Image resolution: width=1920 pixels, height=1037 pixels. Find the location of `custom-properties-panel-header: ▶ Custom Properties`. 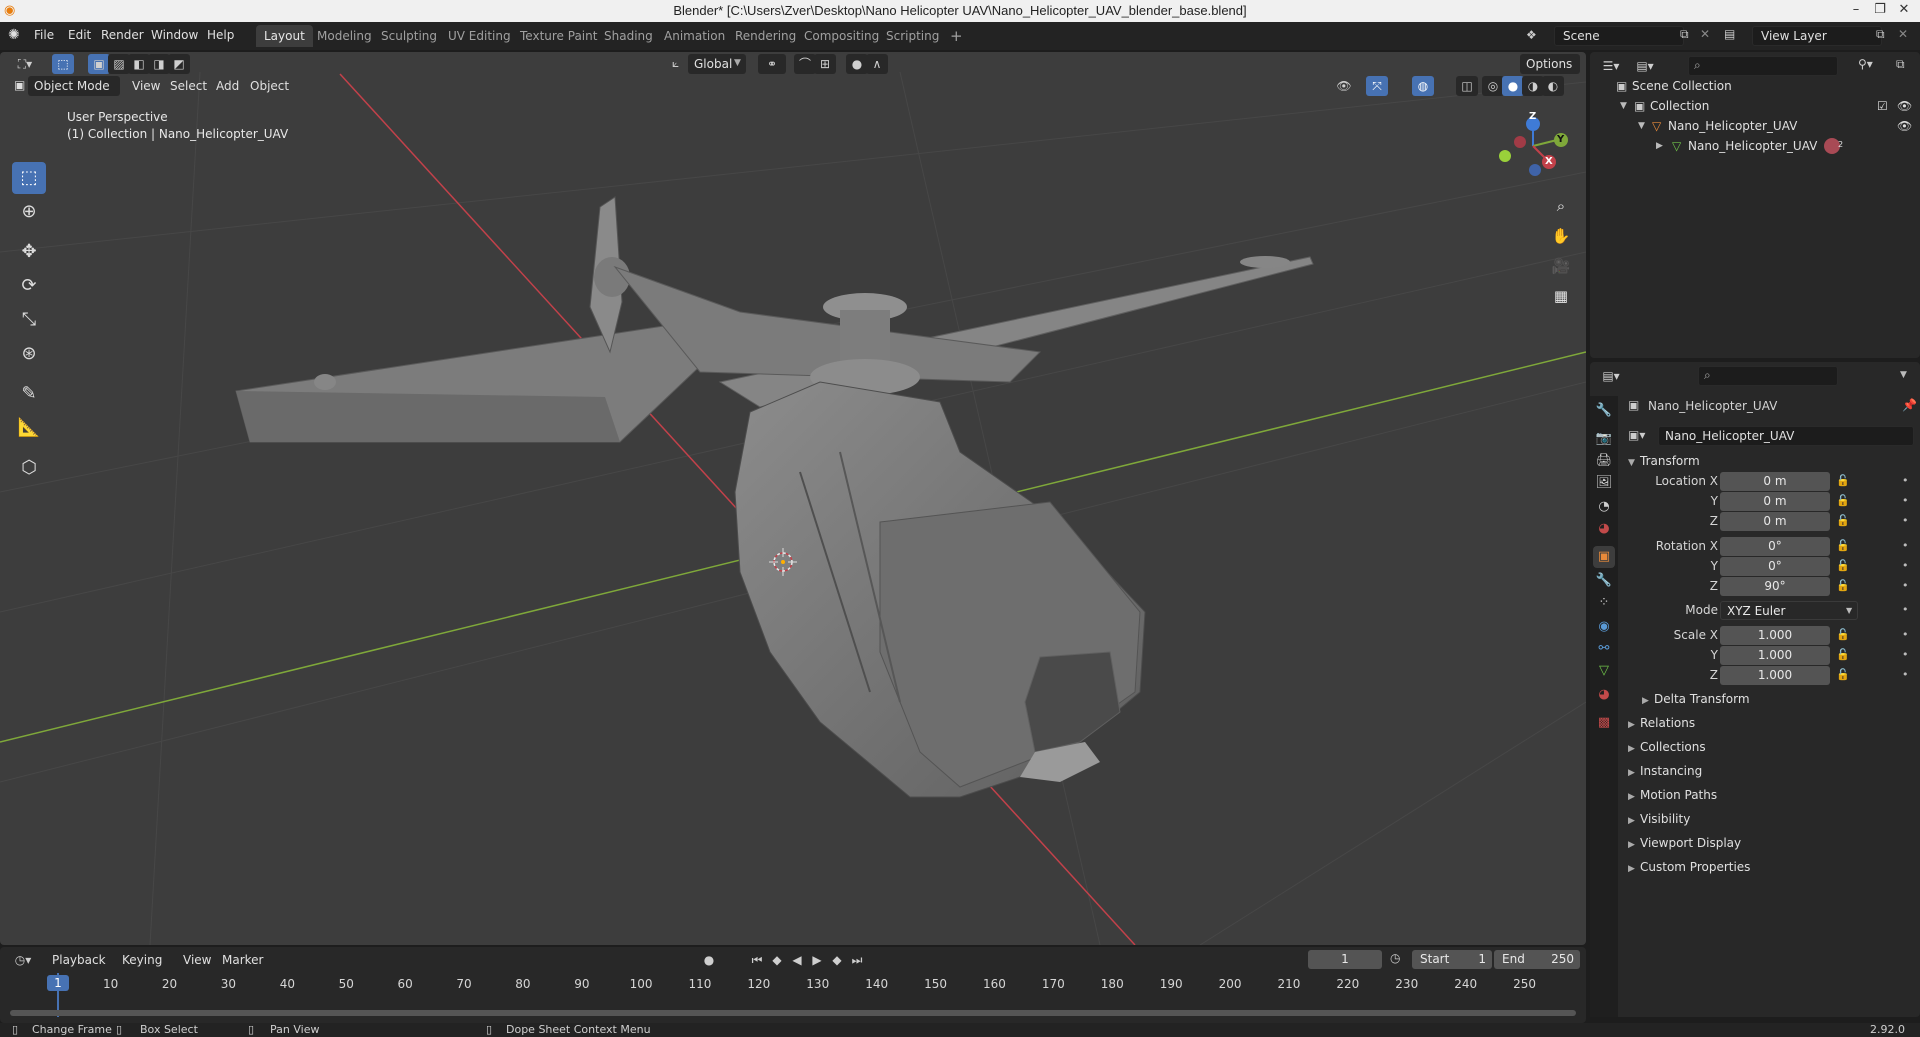

custom-properties-panel-header: ▶ Custom Properties is located at coordinates (1689, 867).